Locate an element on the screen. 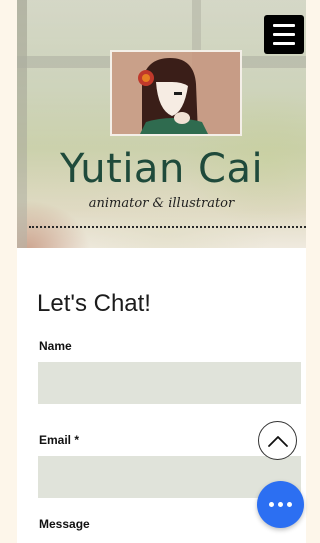 Image resolution: width=320 pixels, height=543 pixels. avatar-illustration is located at coordinates (176, 93).